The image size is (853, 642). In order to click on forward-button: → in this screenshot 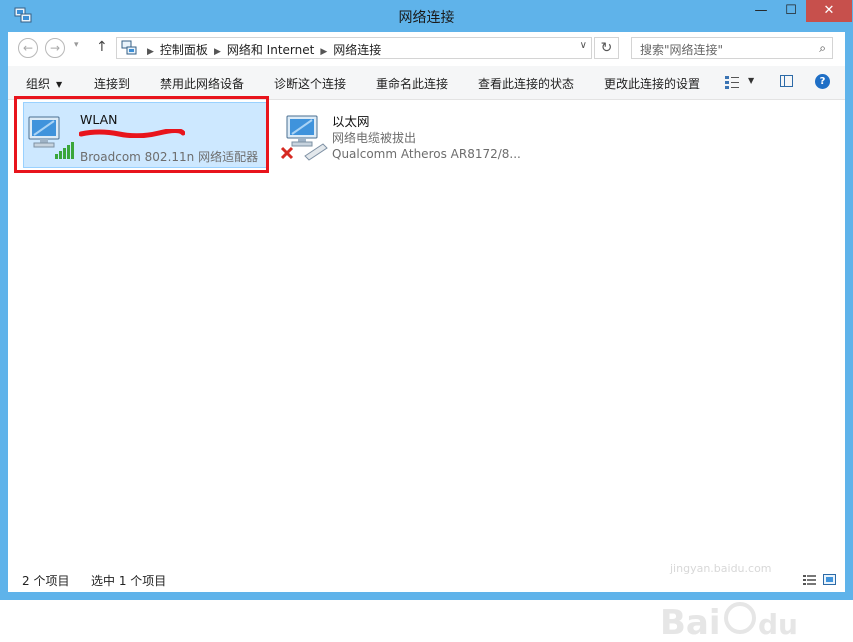, I will do `click(55, 48)`.